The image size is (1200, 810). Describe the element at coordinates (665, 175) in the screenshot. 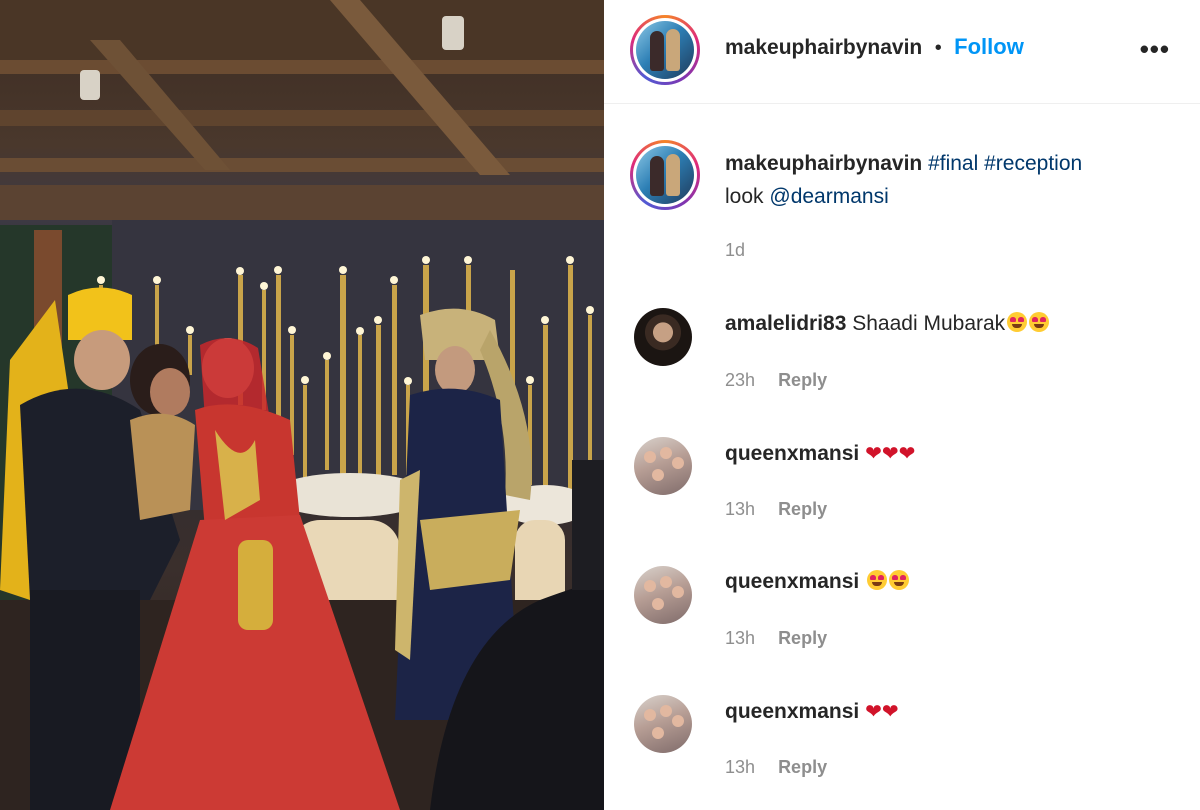

I see `caption-author-avatar` at that location.